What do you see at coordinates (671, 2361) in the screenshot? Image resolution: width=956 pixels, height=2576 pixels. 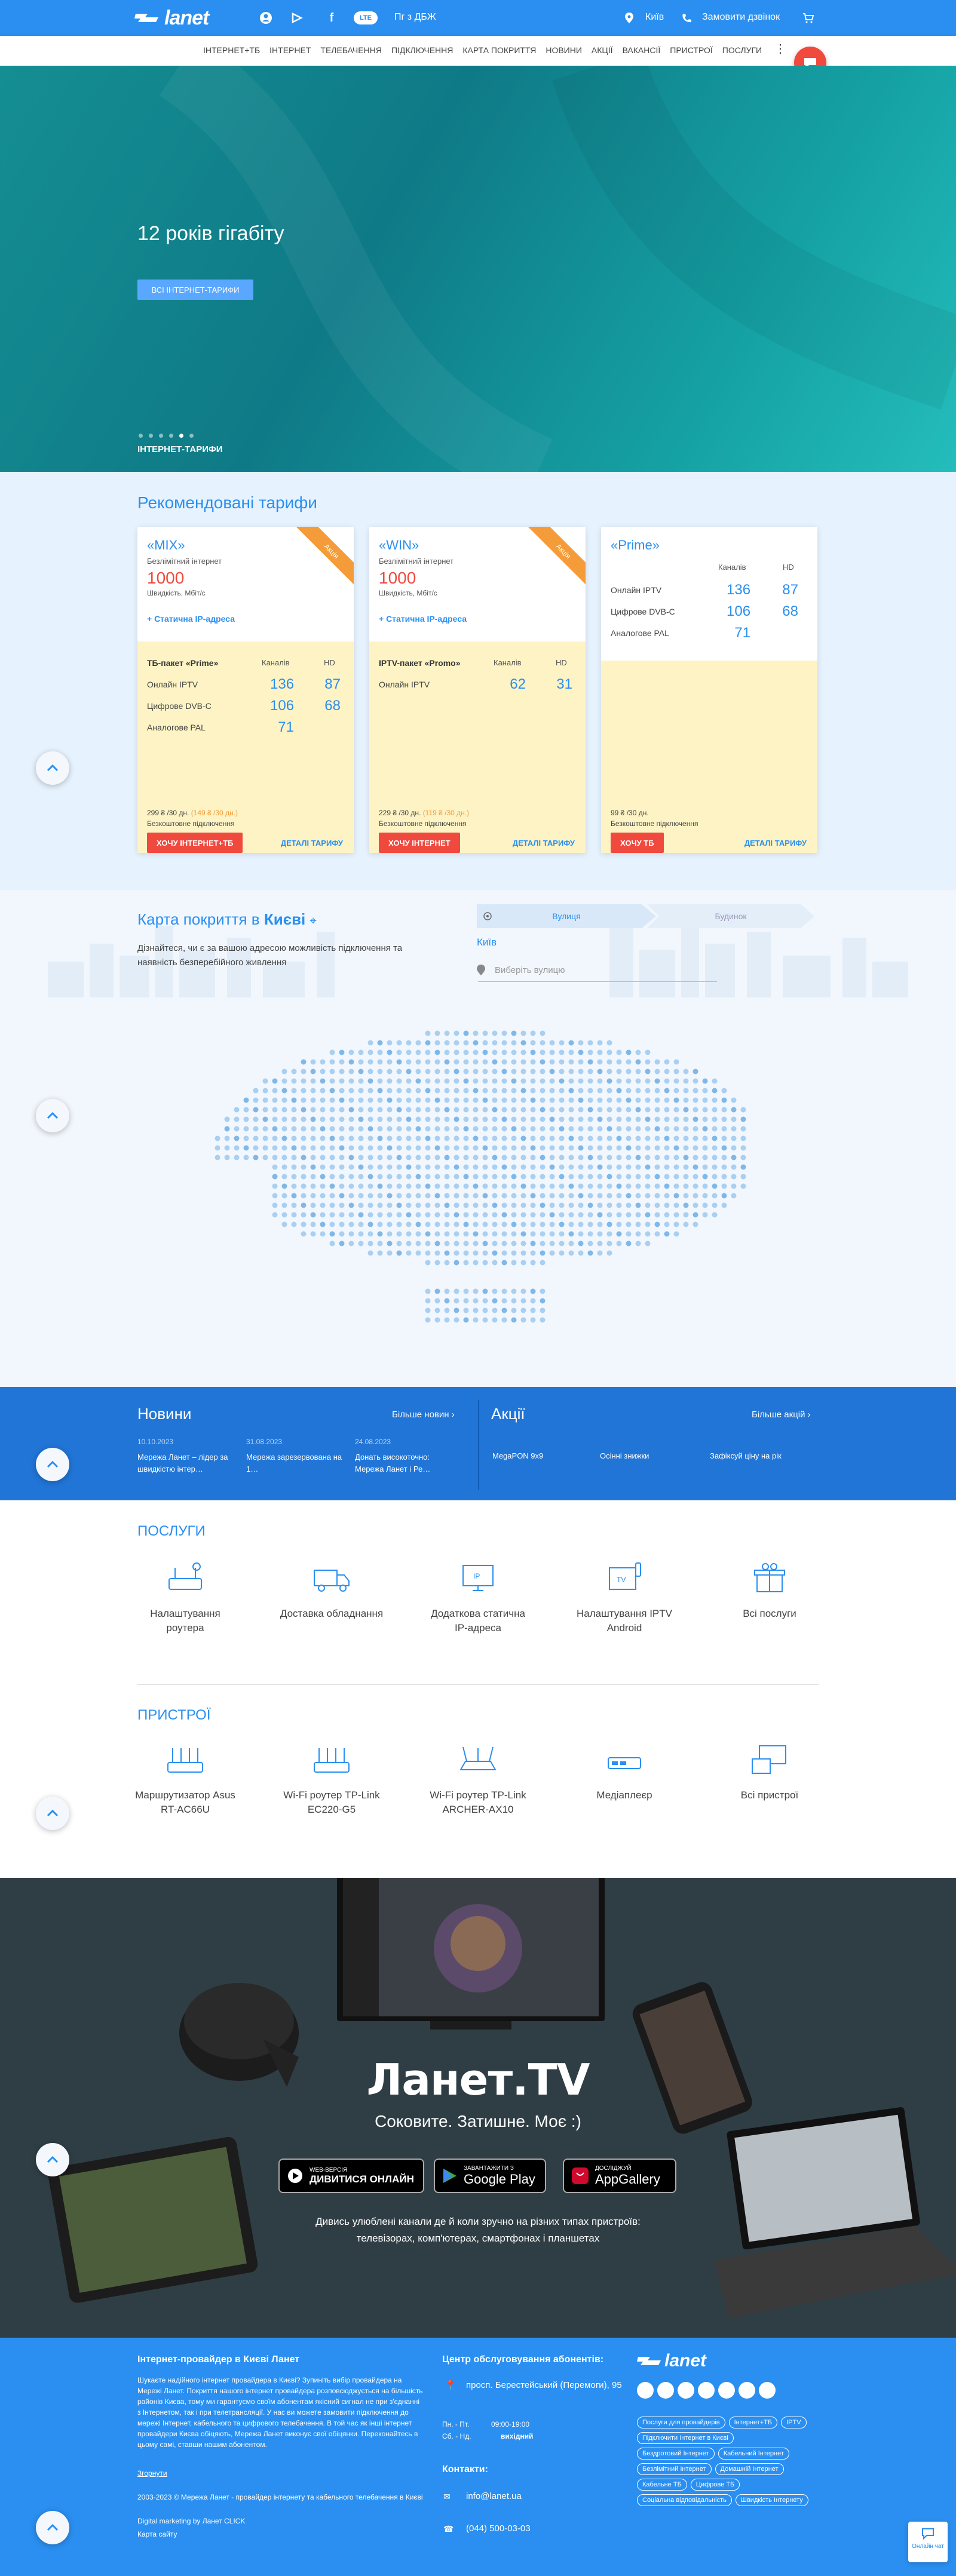 I see `footer-logo: lanet` at bounding box center [671, 2361].